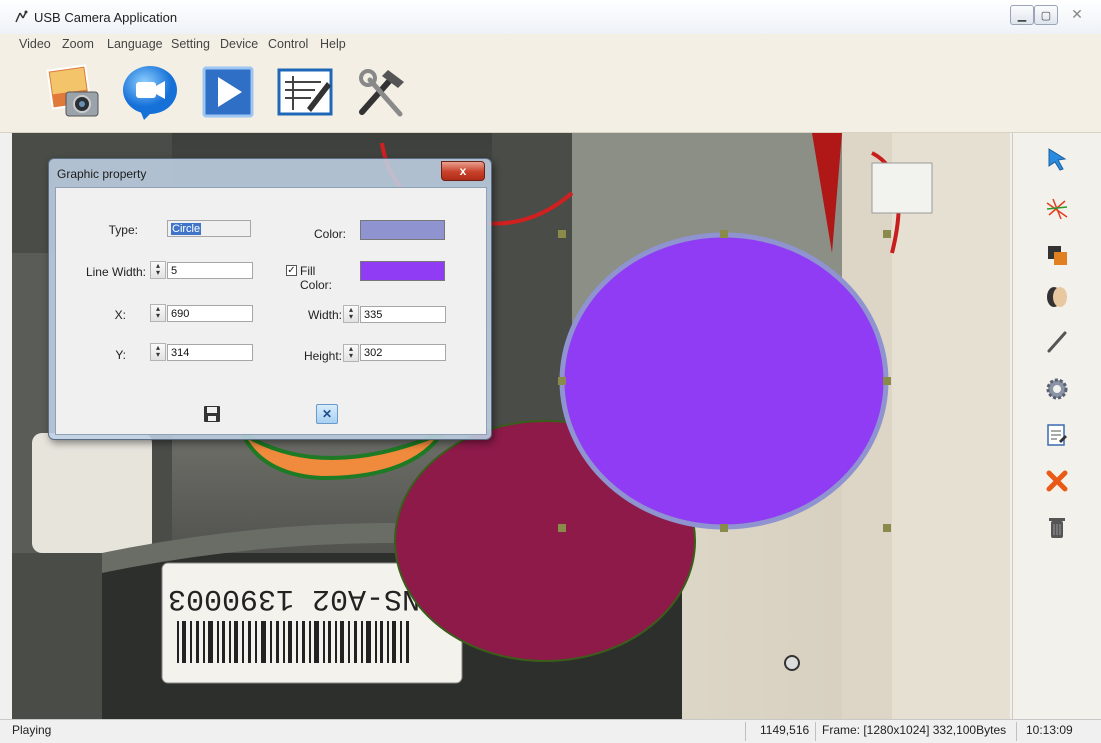 The image size is (1101, 743). Describe the element at coordinates (333, 44) in the screenshot. I see `menu-help: Help` at that location.